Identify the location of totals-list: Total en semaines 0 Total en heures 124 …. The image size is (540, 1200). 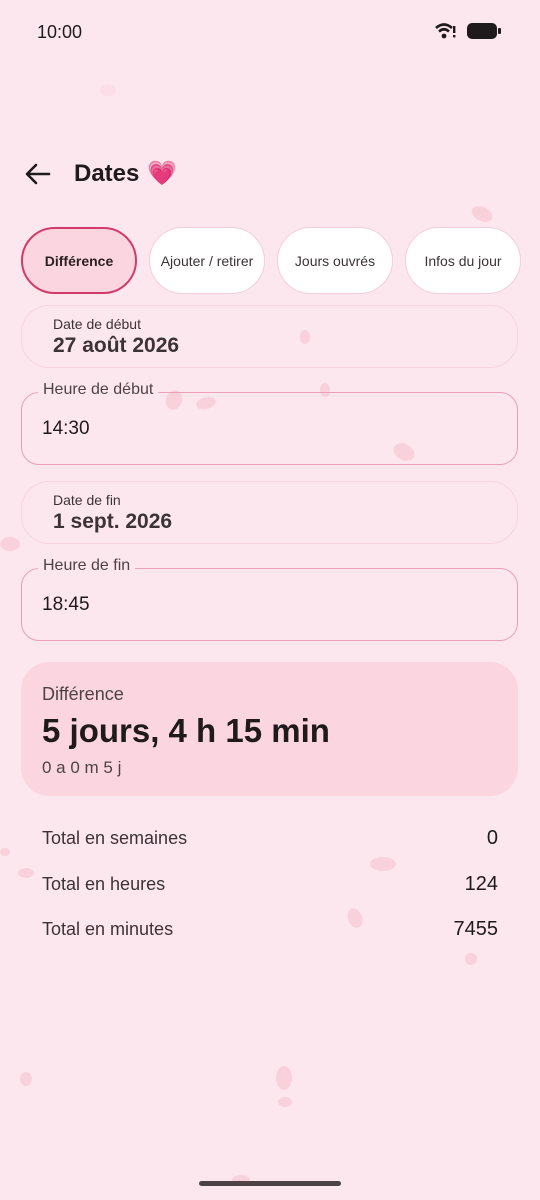
(270, 884).